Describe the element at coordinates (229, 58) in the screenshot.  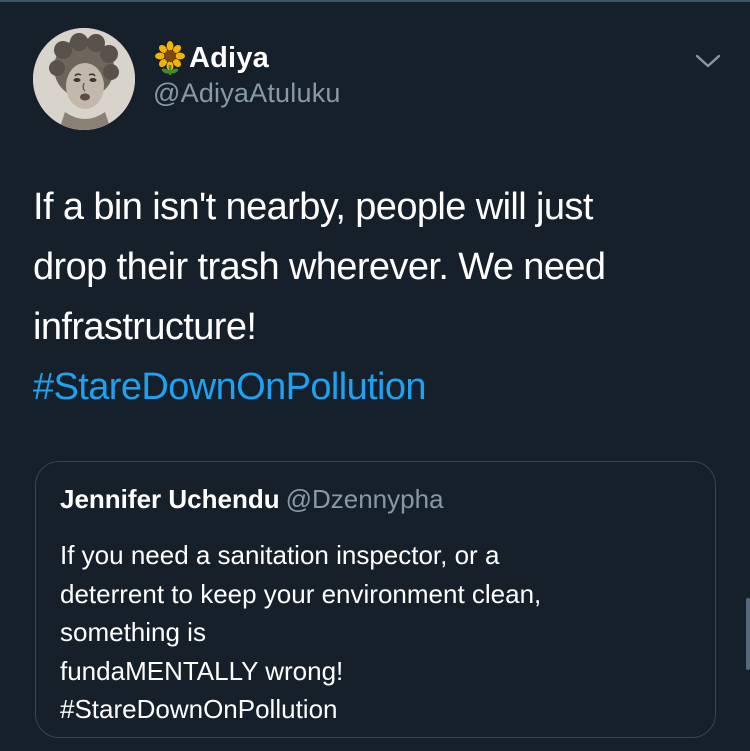
I see `author-display-name: Adiya` at that location.